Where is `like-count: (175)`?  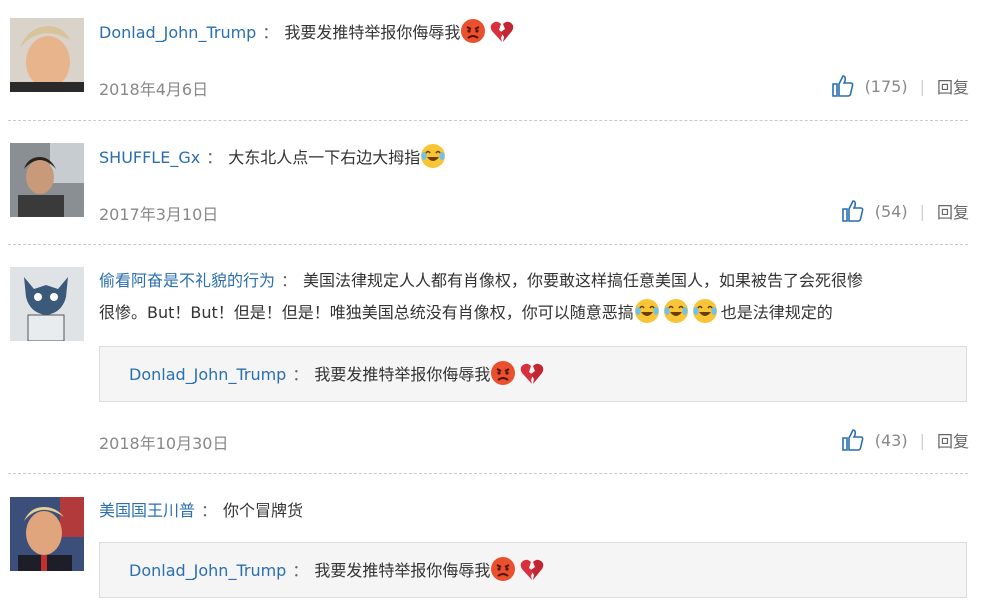 like-count: (175) is located at coordinates (886, 86).